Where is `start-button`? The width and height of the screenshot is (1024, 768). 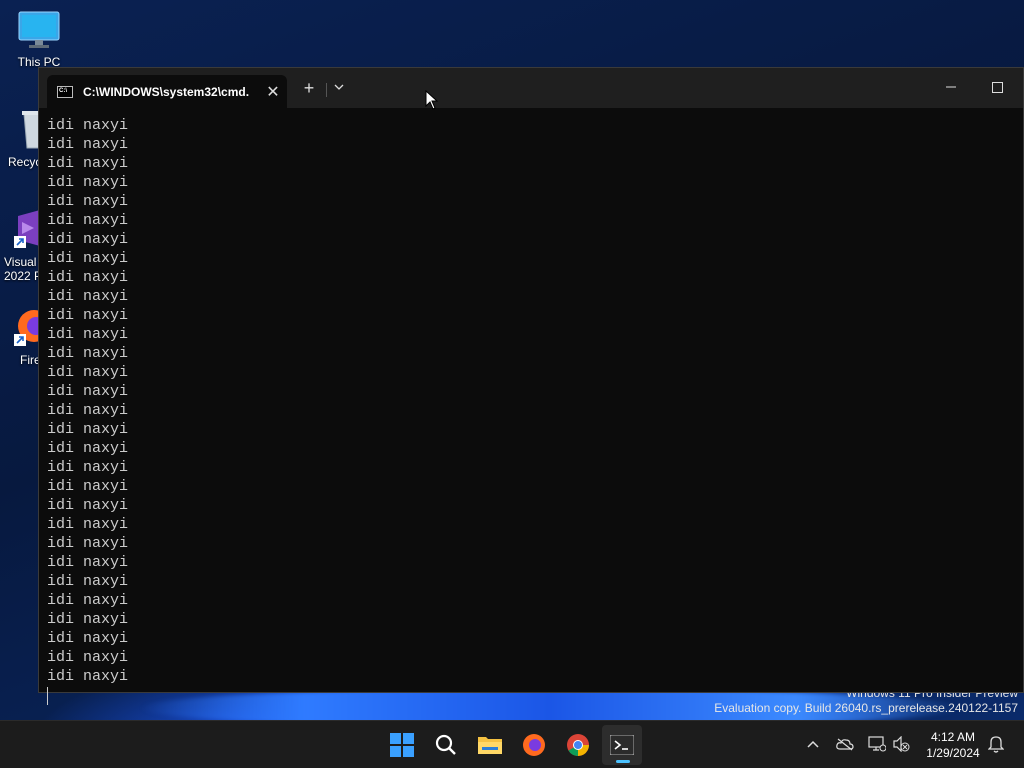
start-button is located at coordinates (402, 745).